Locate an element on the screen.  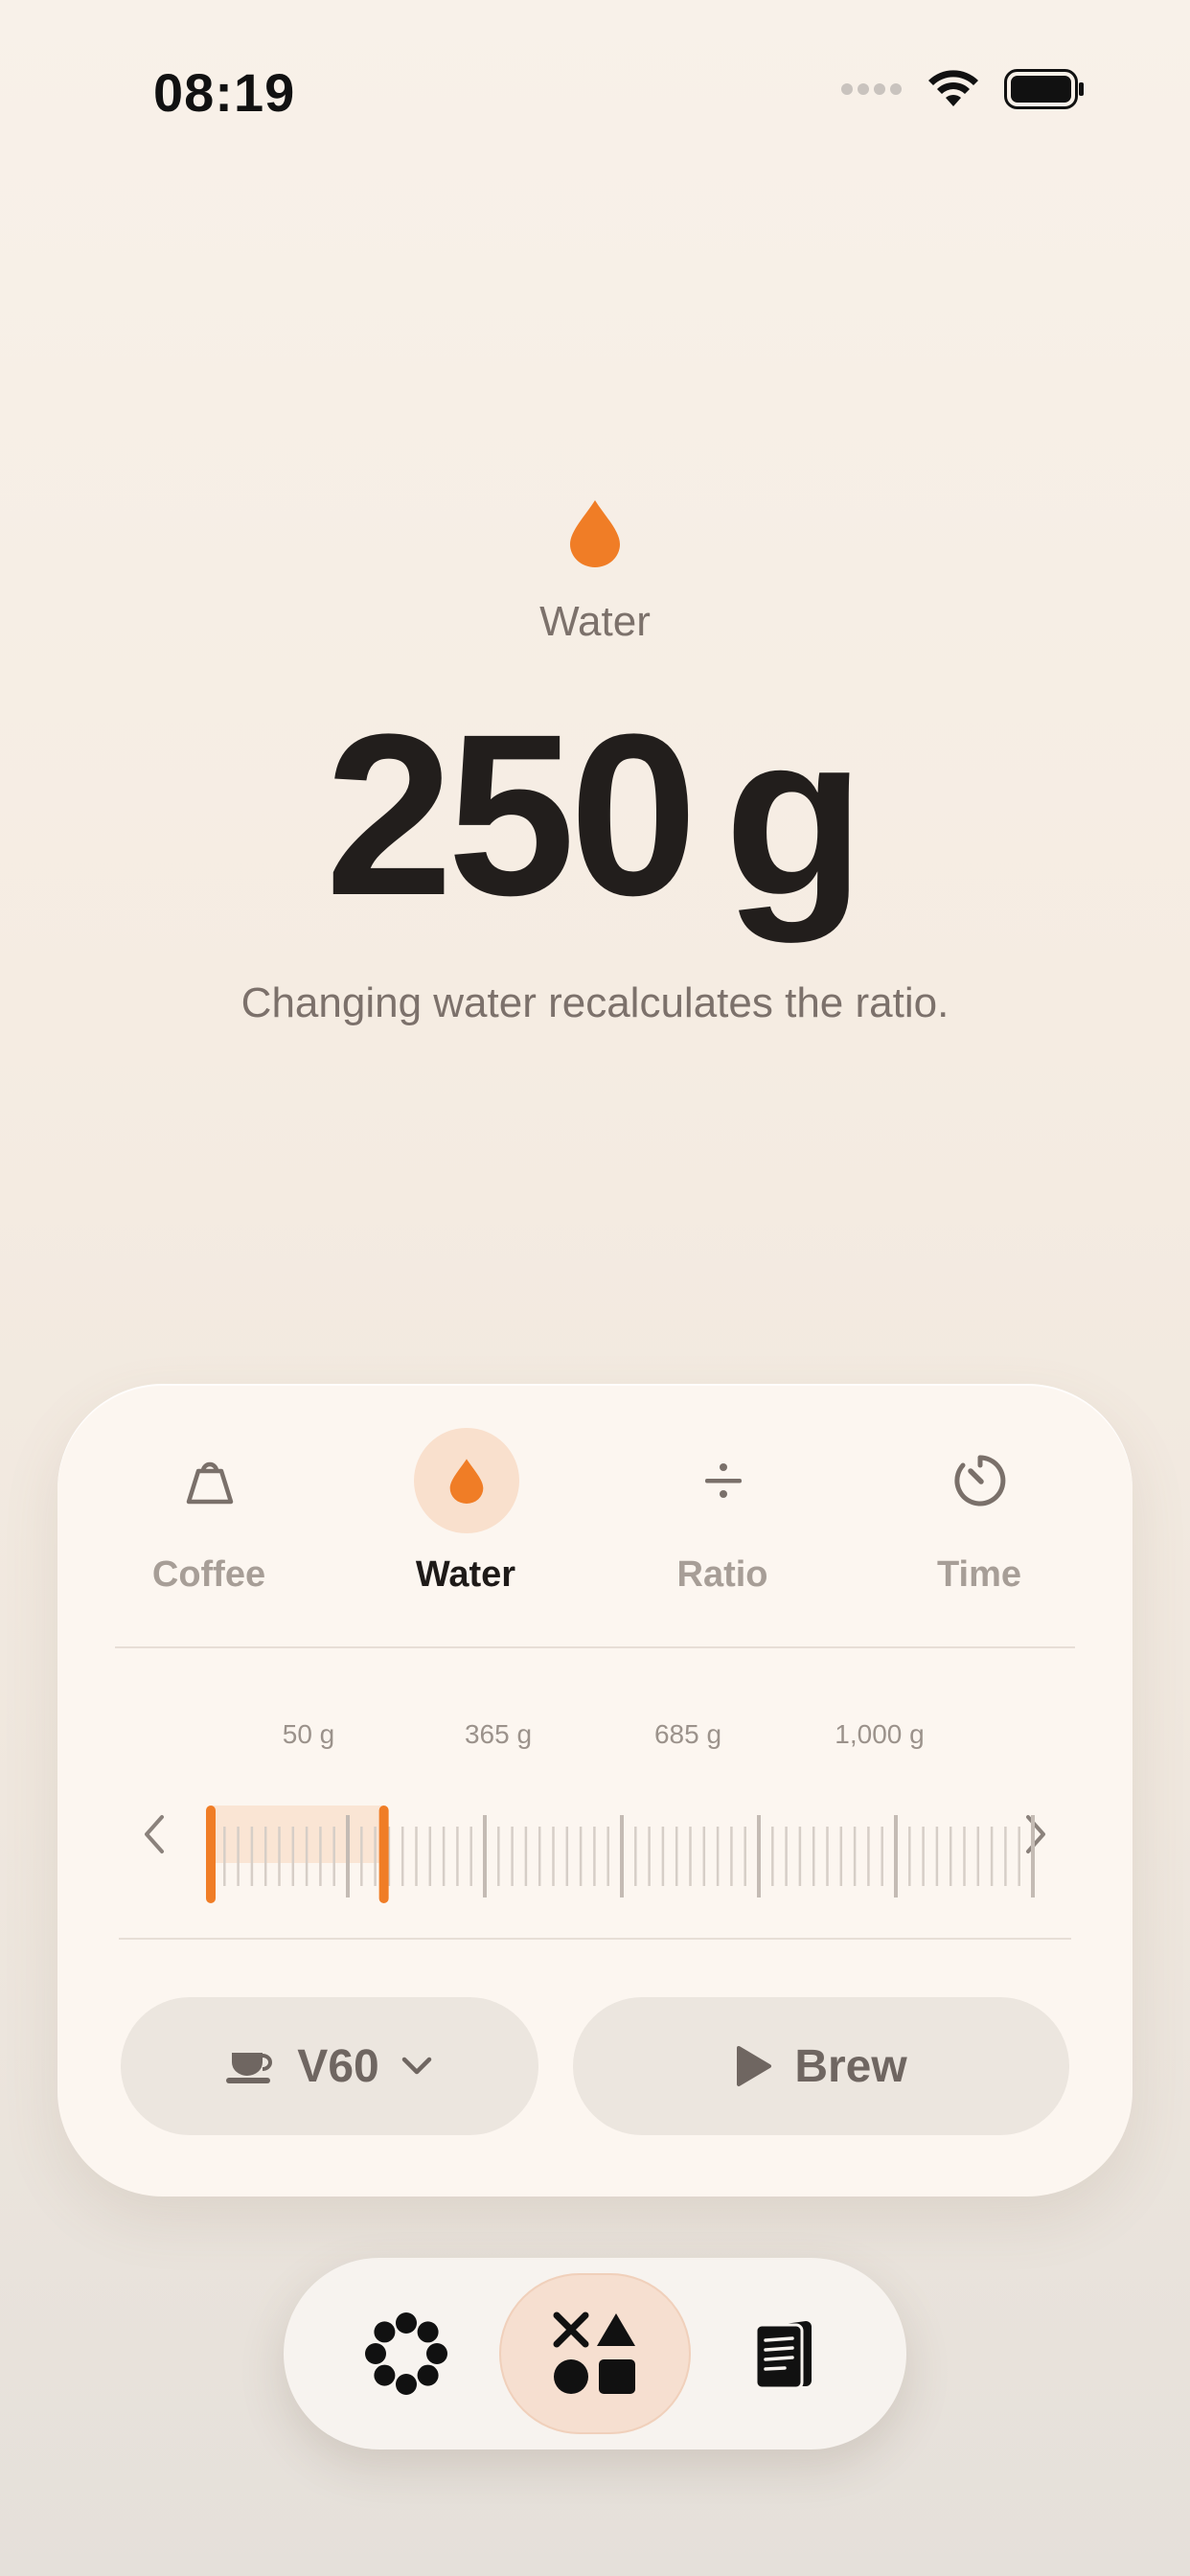
status-time: 08:19 is located at coordinates (225, 92).